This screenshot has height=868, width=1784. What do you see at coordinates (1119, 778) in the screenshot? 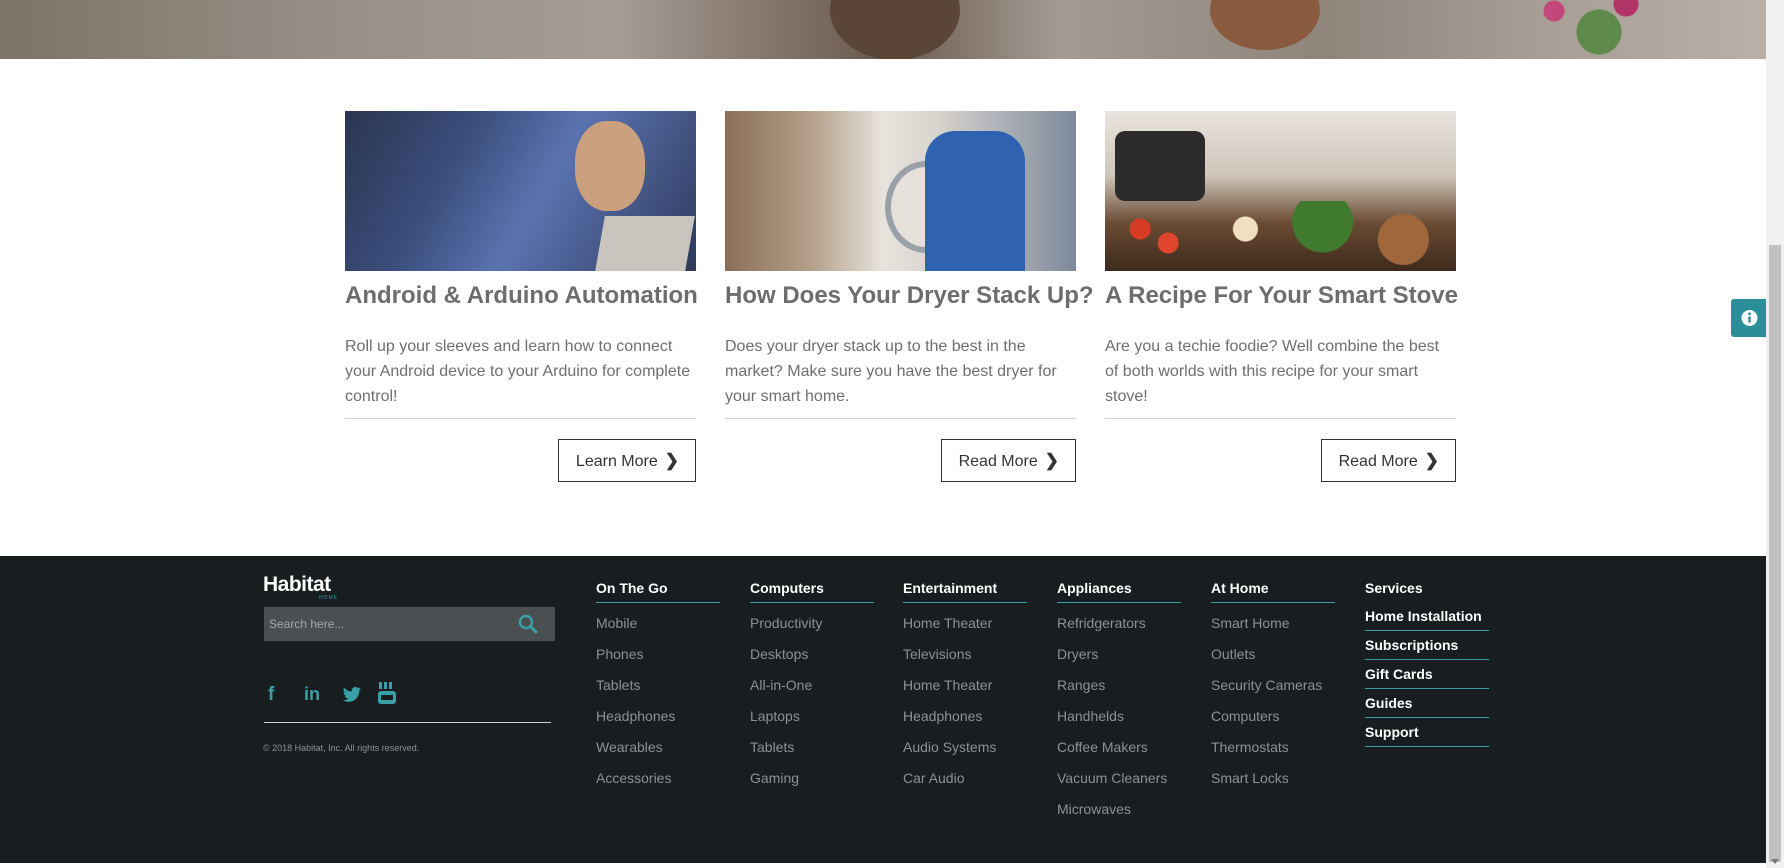
I see `footer-link: Vacuum Cleaners` at bounding box center [1119, 778].